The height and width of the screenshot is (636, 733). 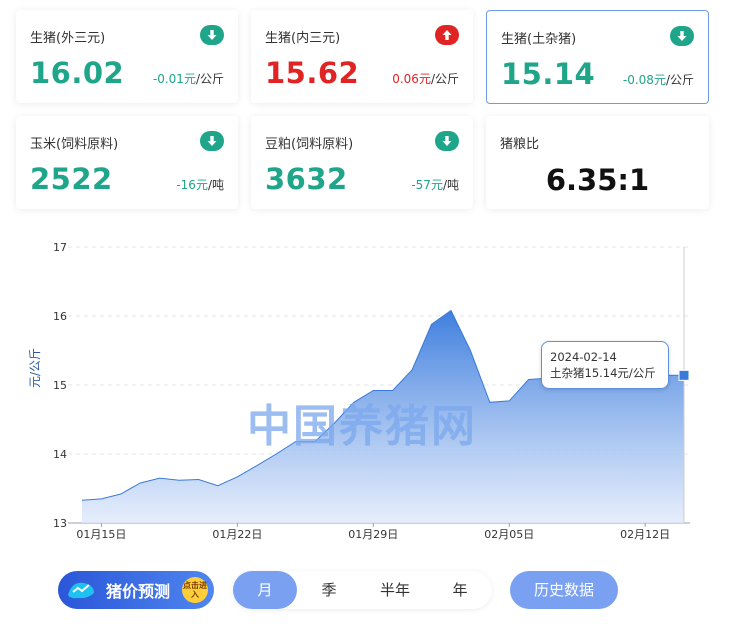 I want to click on tooltip-point, so click(x=684, y=375).